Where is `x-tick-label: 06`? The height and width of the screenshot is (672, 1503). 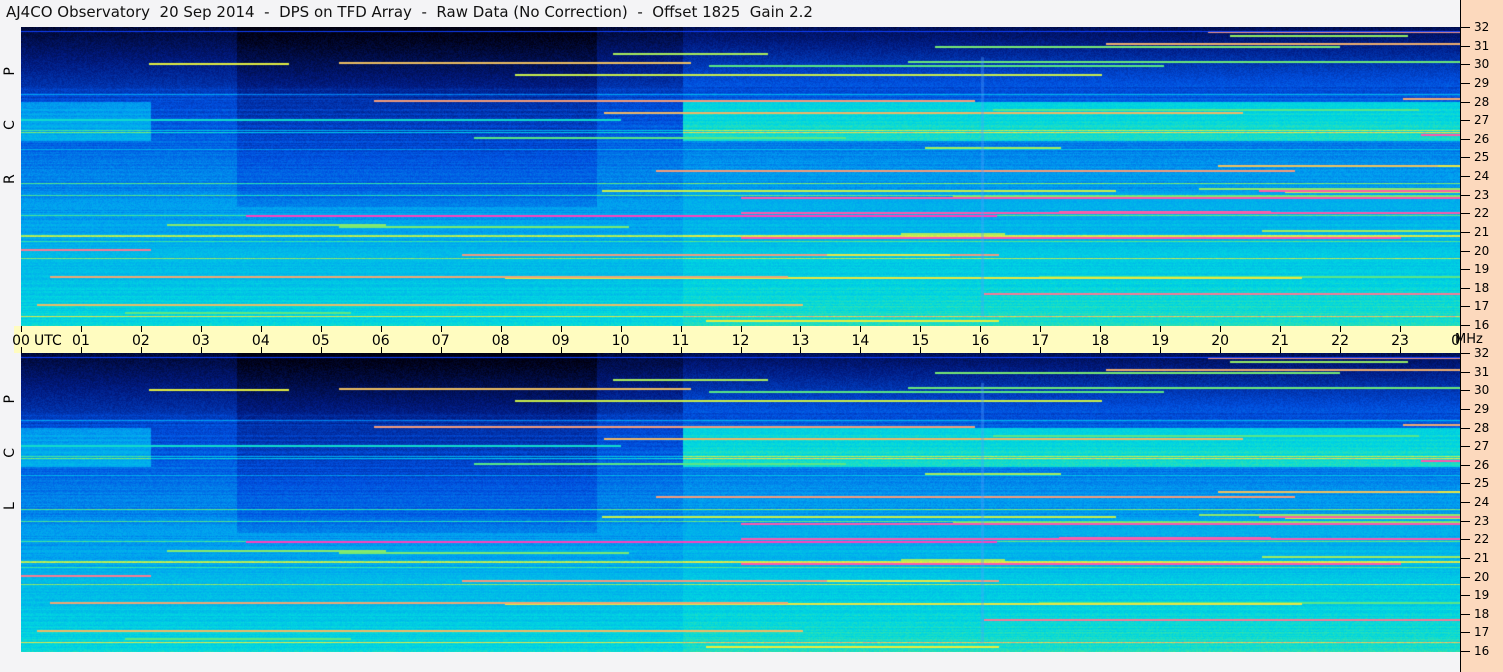 x-tick-label: 06 is located at coordinates (380, 341).